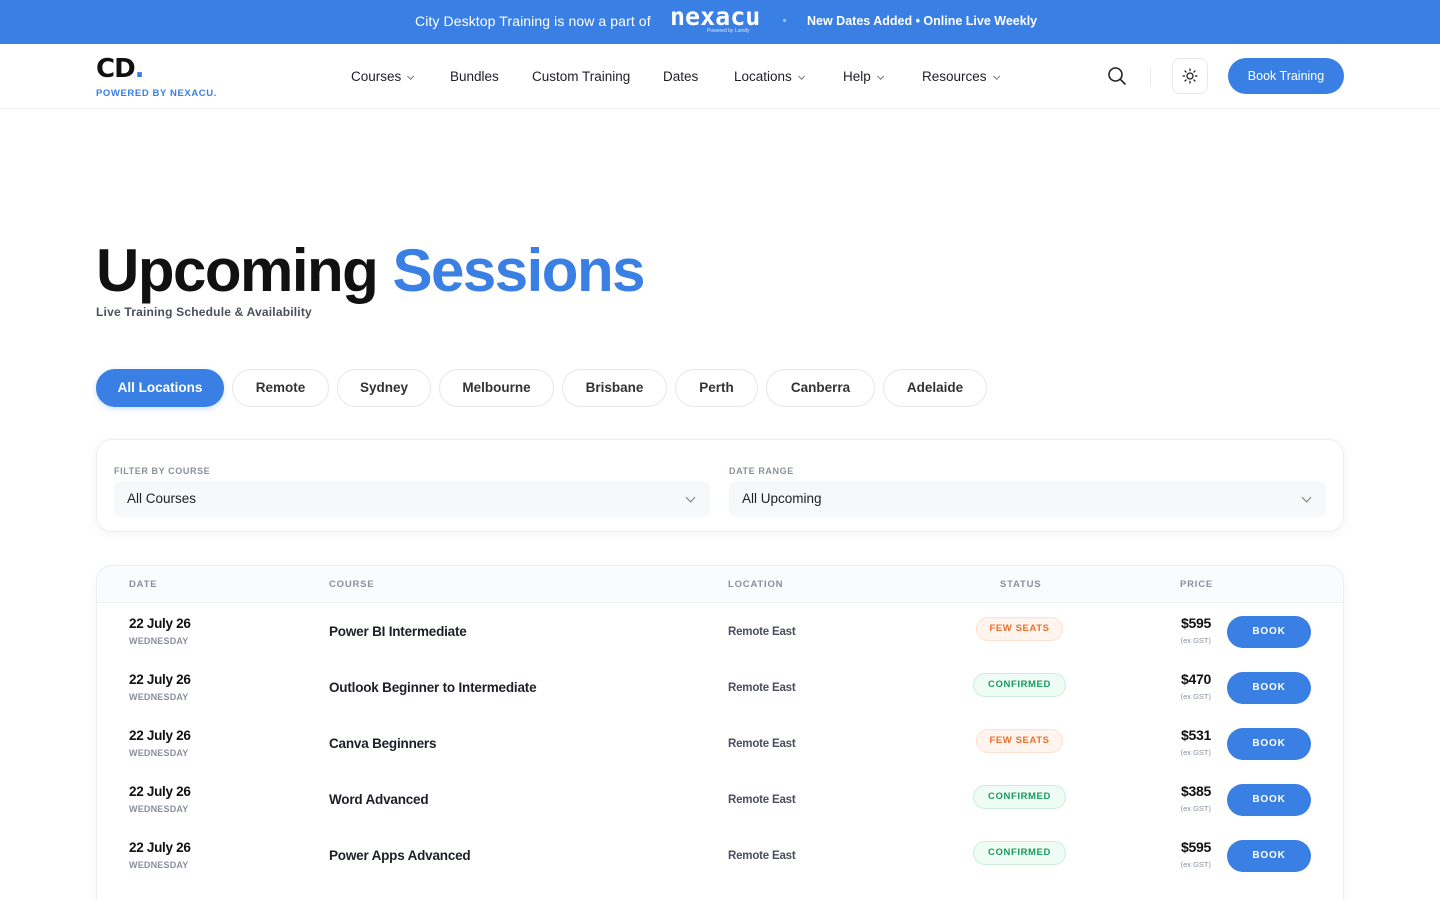  What do you see at coordinates (384, 388) in the screenshot?
I see `location-pill-sydney: Sydney` at bounding box center [384, 388].